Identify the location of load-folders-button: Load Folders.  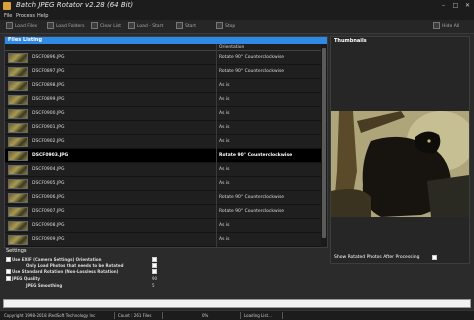
(65, 27).